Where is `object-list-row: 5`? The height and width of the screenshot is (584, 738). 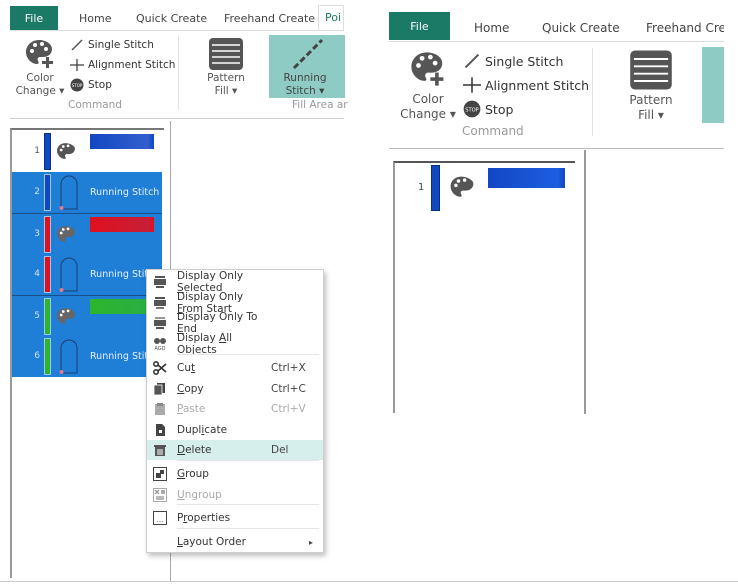 object-list-row: 5 is located at coordinates (87, 315).